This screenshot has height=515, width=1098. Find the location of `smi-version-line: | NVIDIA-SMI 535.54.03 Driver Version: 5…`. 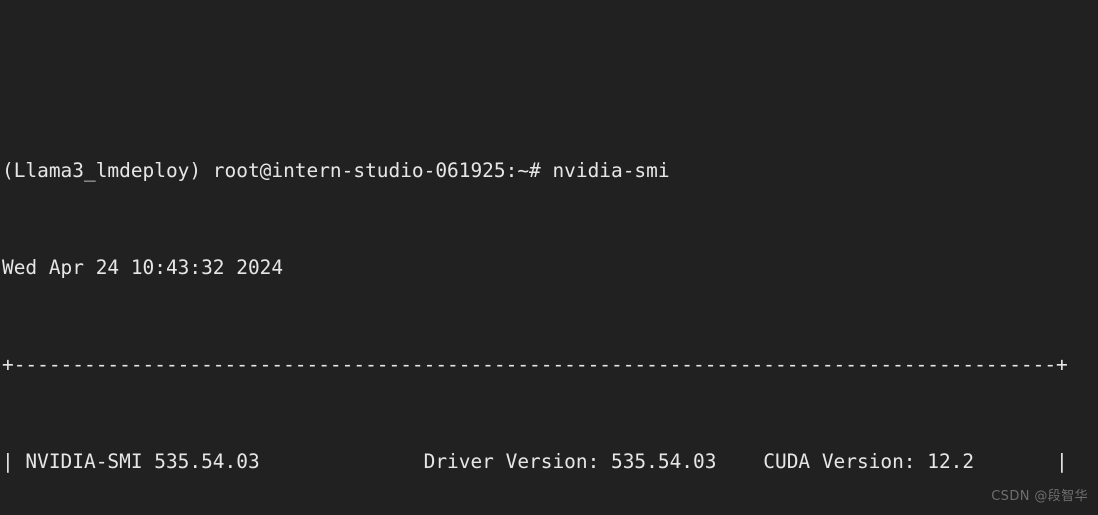

smi-version-line: | NVIDIA-SMI 535.54.03 Driver Version: 5… is located at coordinates (535, 461).